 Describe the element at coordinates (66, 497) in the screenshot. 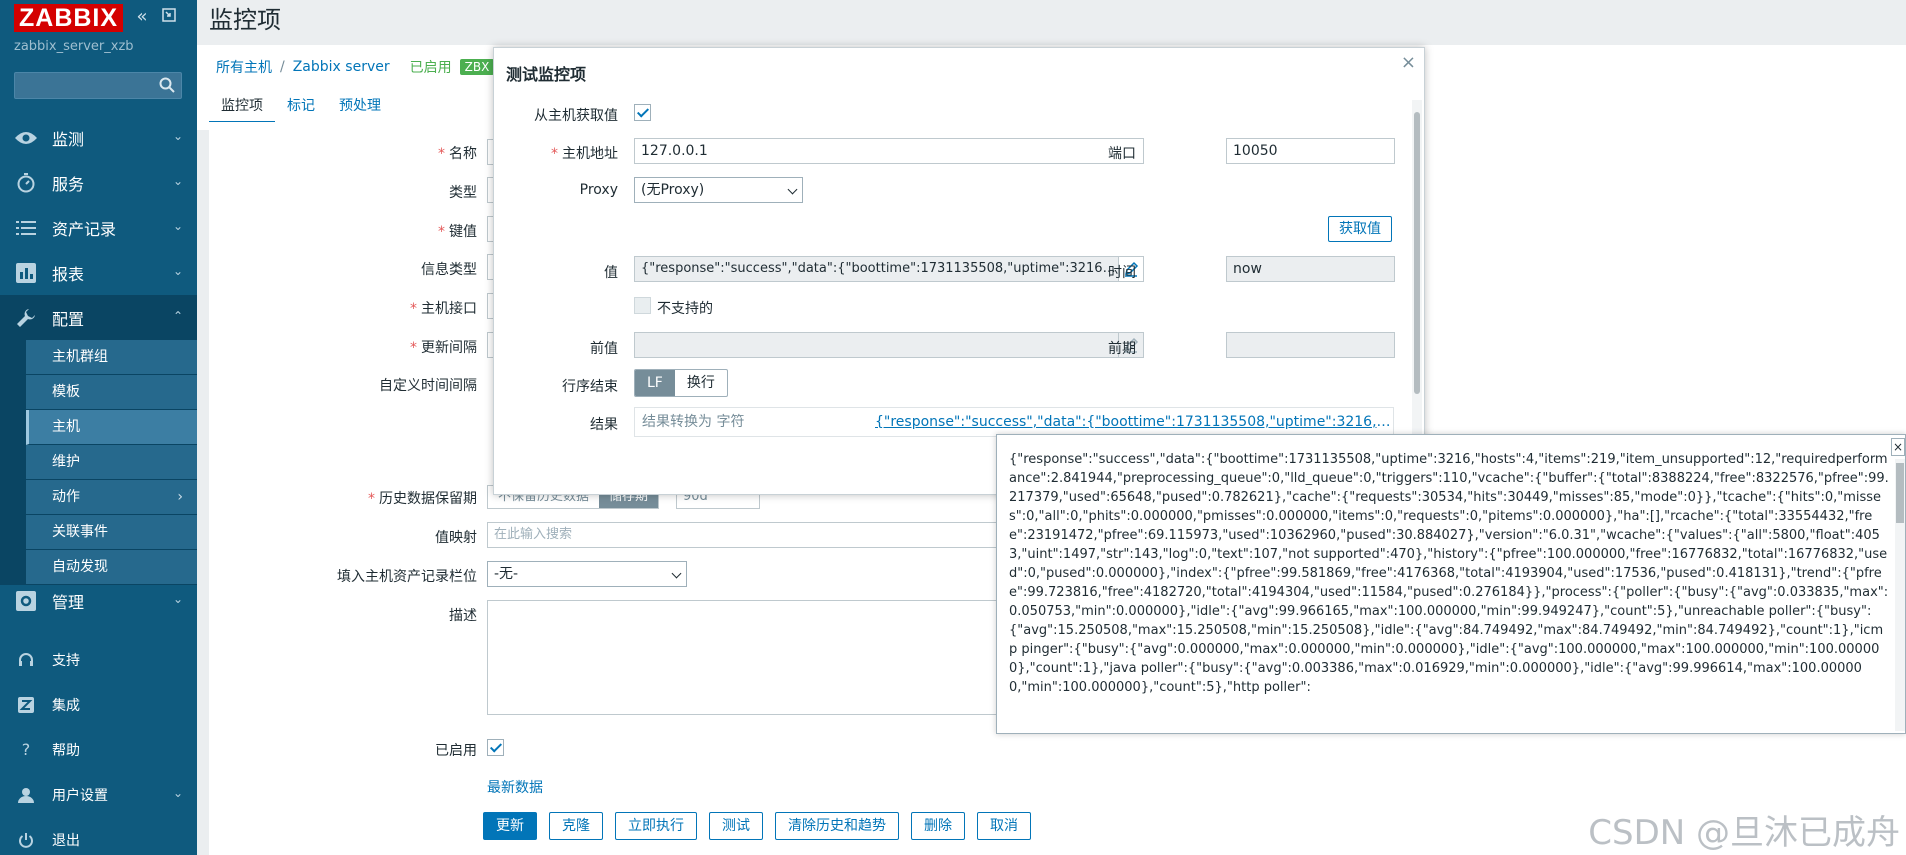

I see `submenu-label: 动作` at that location.